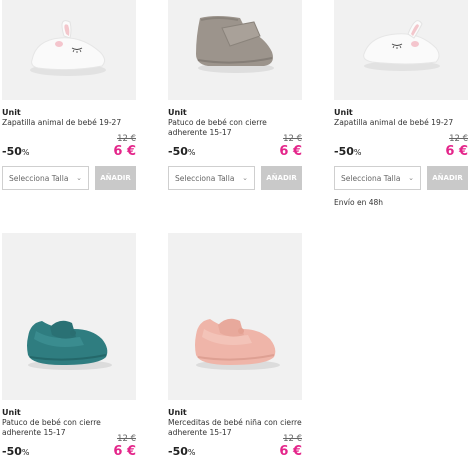 Image resolution: width=475 pixels, height=472 pixels. What do you see at coordinates (69, 345) in the screenshot?
I see `teal-mary-jane-image` at bounding box center [69, 345].